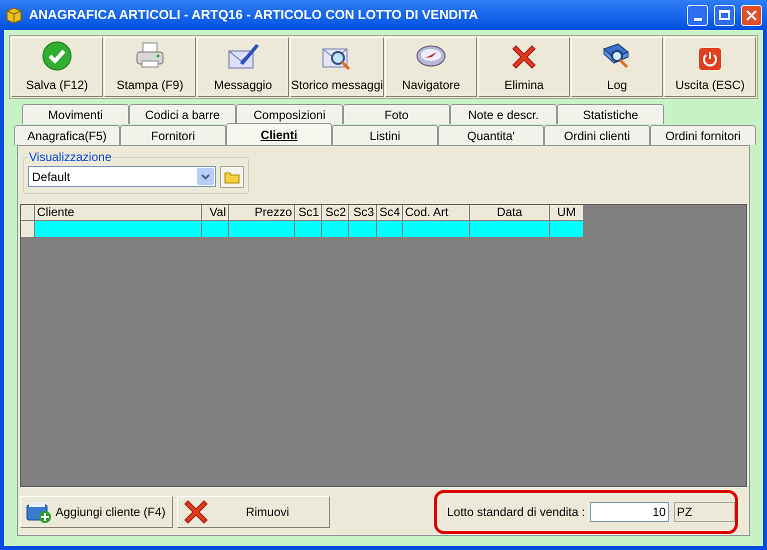 This screenshot has width=767, height=550. What do you see at coordinates (610, 114) in the screenshot?
I see `tab: Statistiche` at bounding box center [610, 114].